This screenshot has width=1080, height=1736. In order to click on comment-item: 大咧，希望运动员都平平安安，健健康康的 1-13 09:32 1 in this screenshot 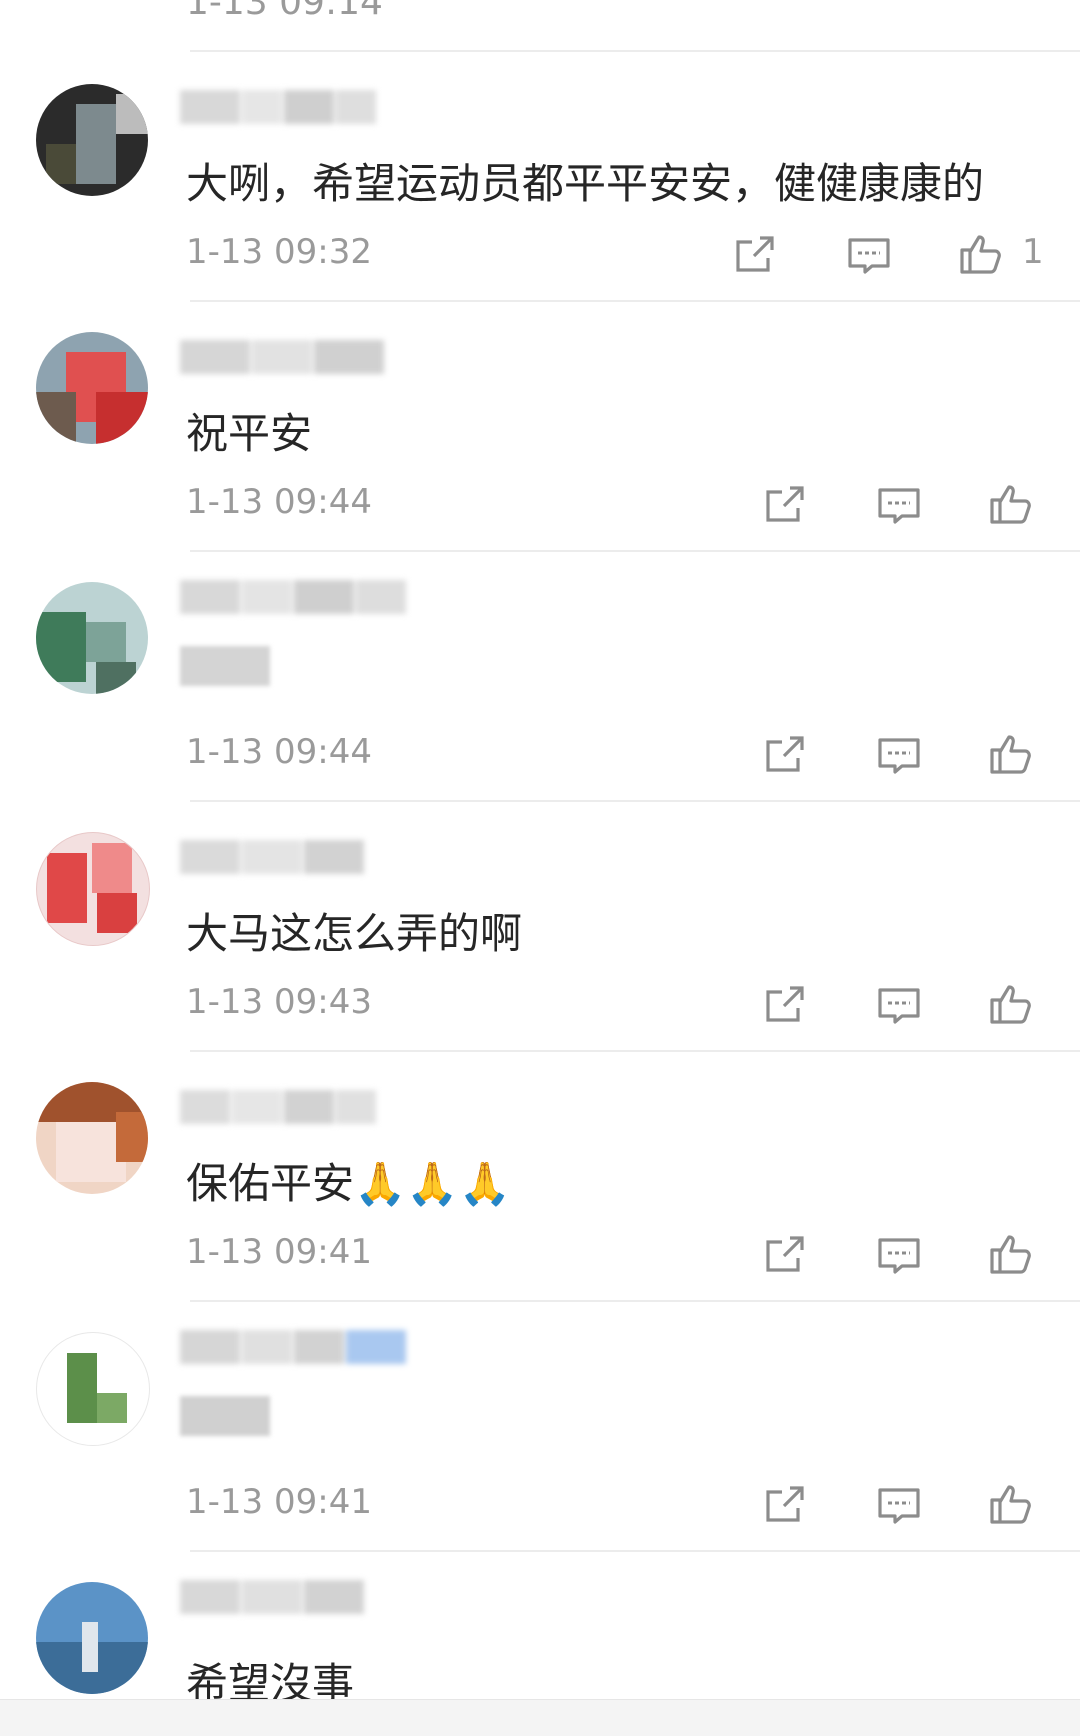, I will do `click(540, 175)`.